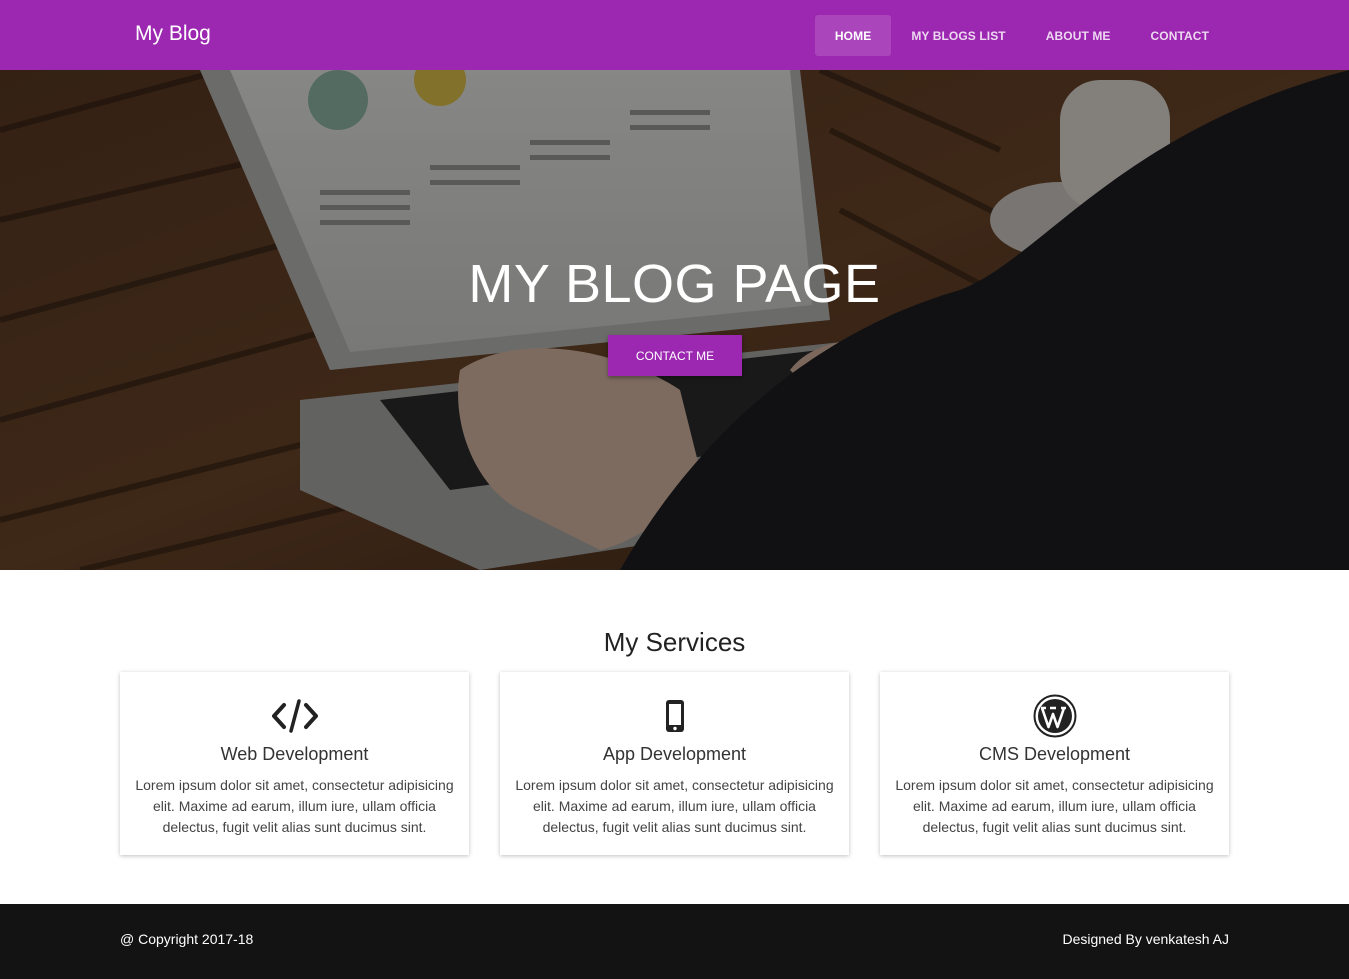  What do you see at coordinates (187, 939) in the screenshot?
I see `copyright-text: @ Copyright 2017-18` at bounding box center [187, 939].